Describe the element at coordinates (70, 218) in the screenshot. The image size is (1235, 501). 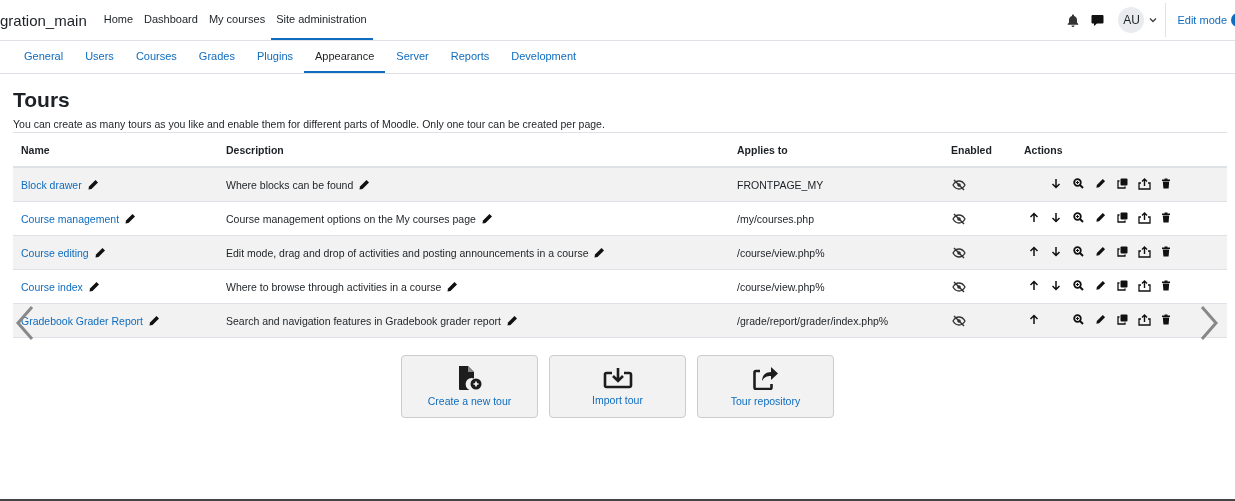
I see `tour-name-link: Course management` at that location.